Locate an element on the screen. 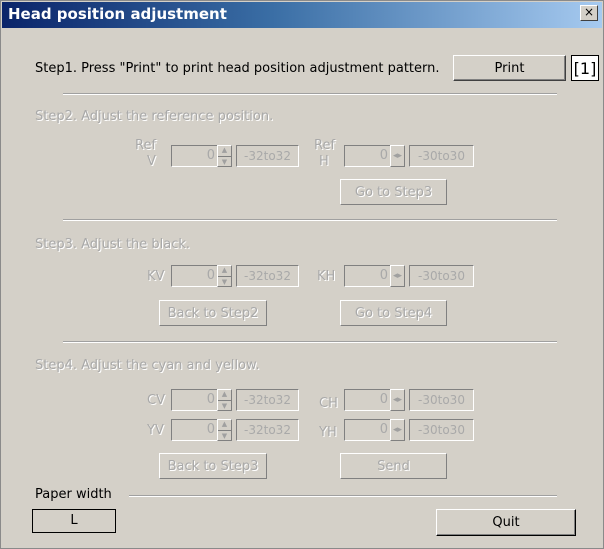  kh-spin-button: ◂▸ is located at coordinates (397, 276).